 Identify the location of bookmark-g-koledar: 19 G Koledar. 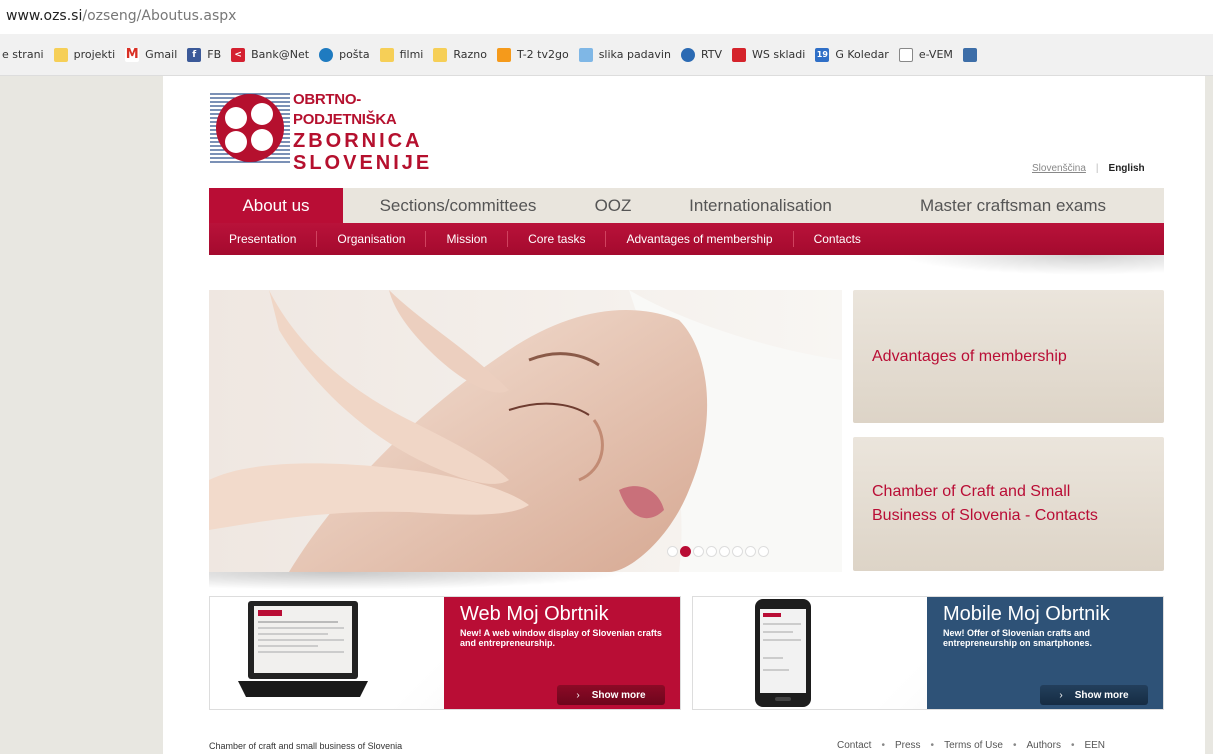
(852, 54).